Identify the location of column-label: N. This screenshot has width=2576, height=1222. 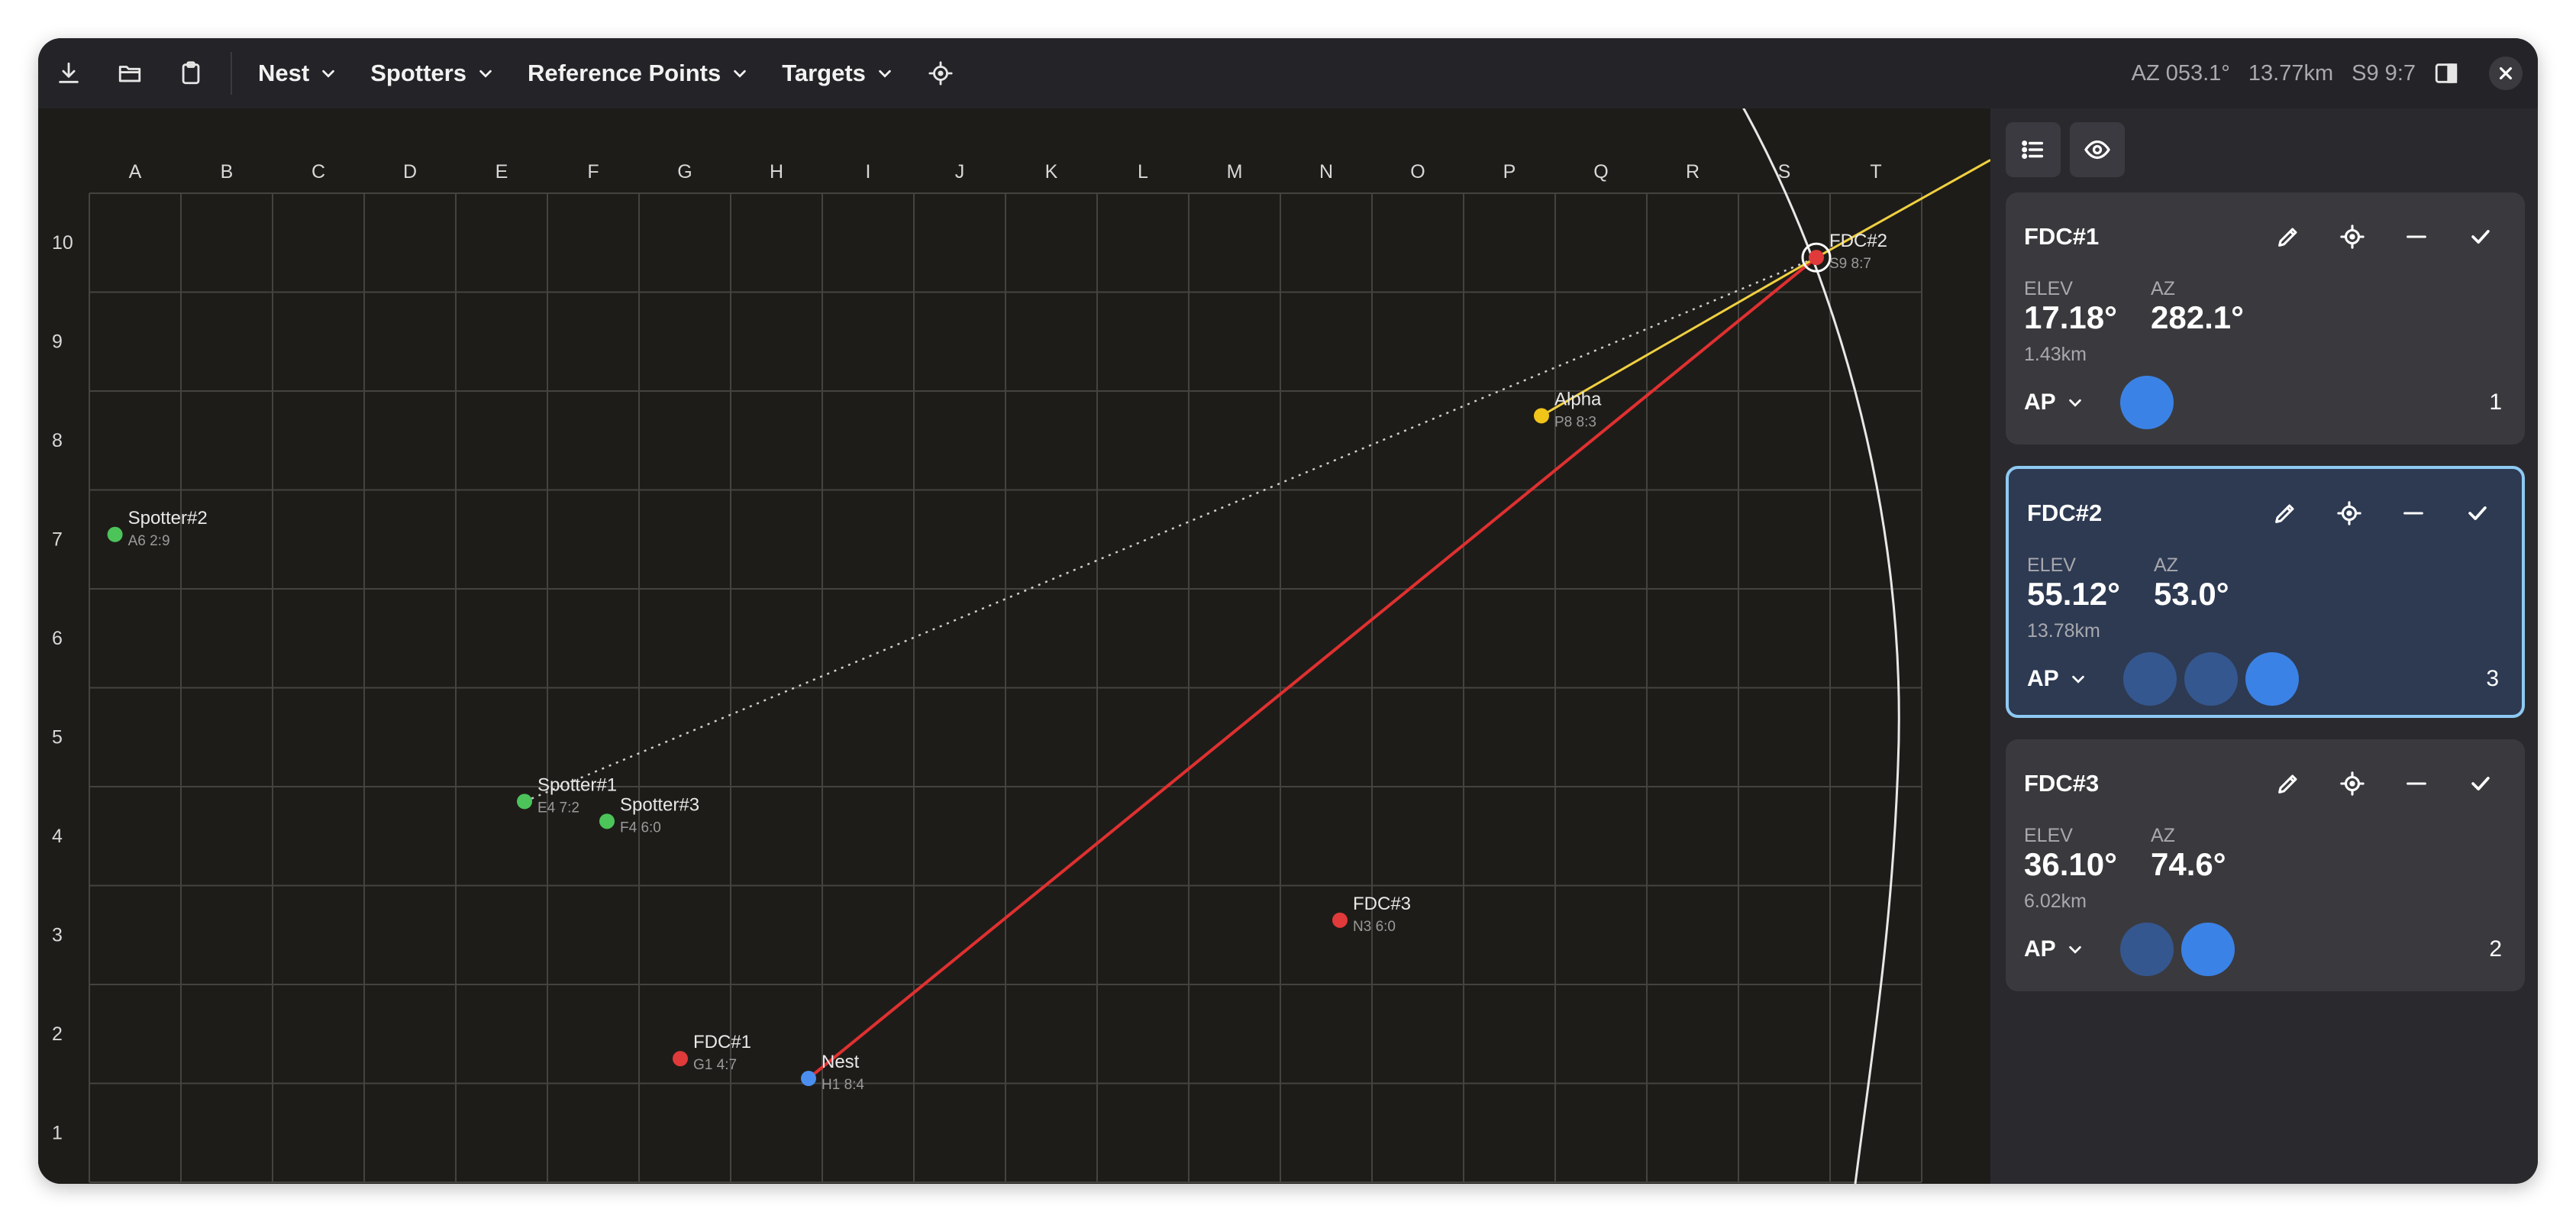
(1326, 172).